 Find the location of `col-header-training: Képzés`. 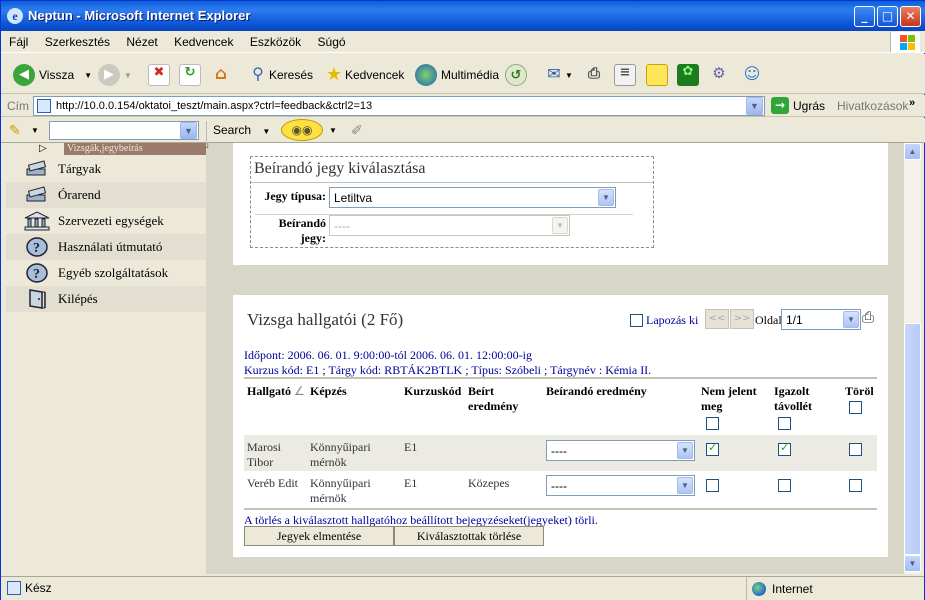

col-header-training: Képzés is located at coordinates (328, 391).